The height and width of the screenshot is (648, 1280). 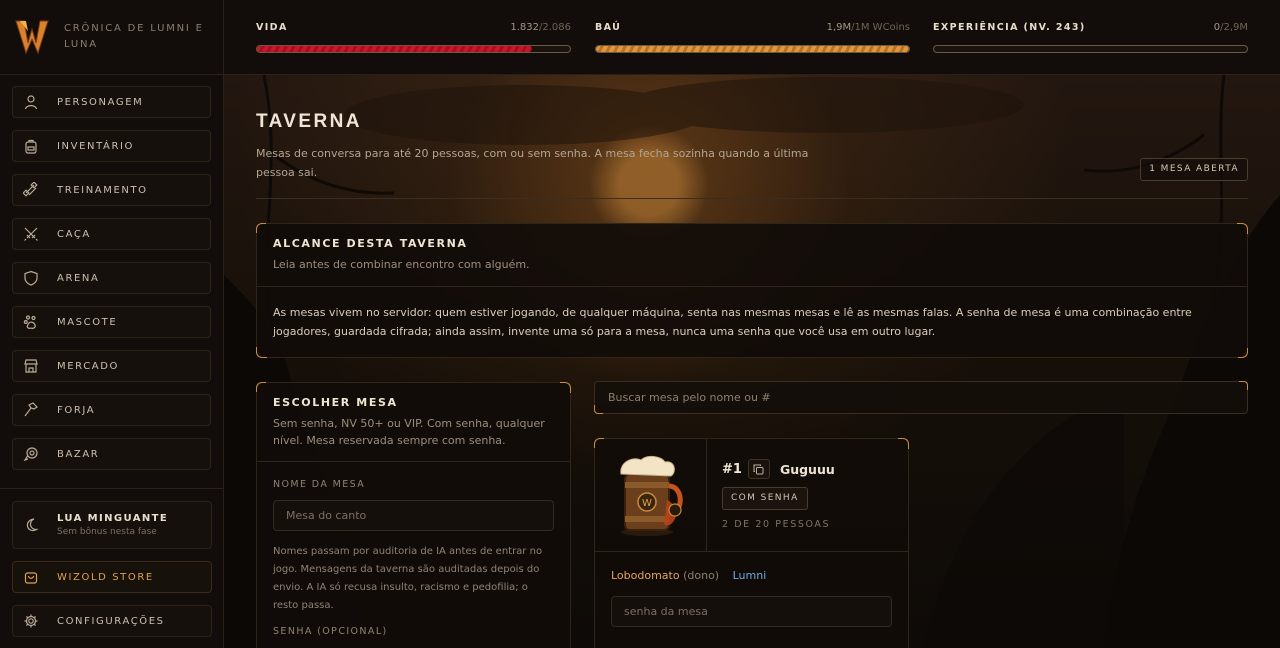 I want to click on table-password-label: SENHA (OPCIONAL), so click(x=330, y=631).